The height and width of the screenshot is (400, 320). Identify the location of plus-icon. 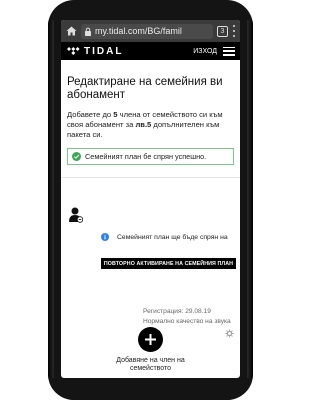
(150, 339).